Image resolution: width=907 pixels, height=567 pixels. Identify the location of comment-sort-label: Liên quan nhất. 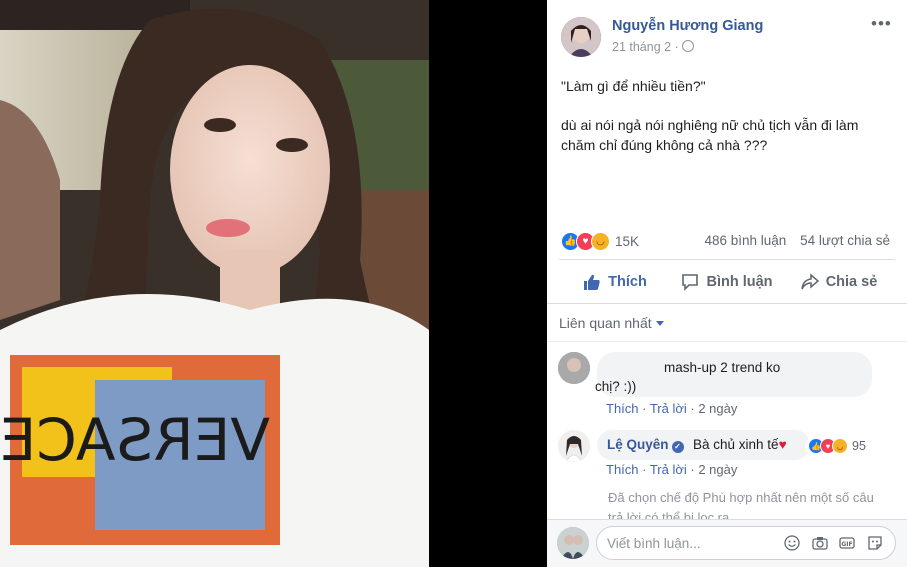
(605, 323).